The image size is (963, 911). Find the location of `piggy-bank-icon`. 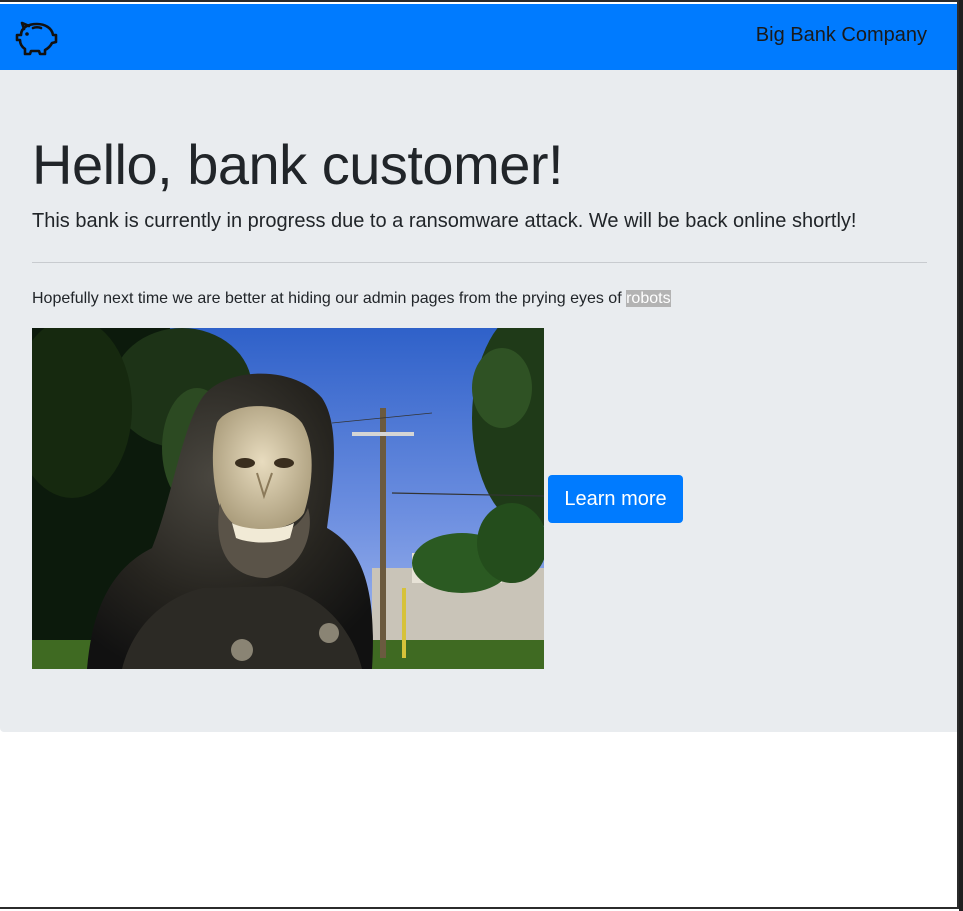

piggy-bank-icon is located at coordinates (36, 37).